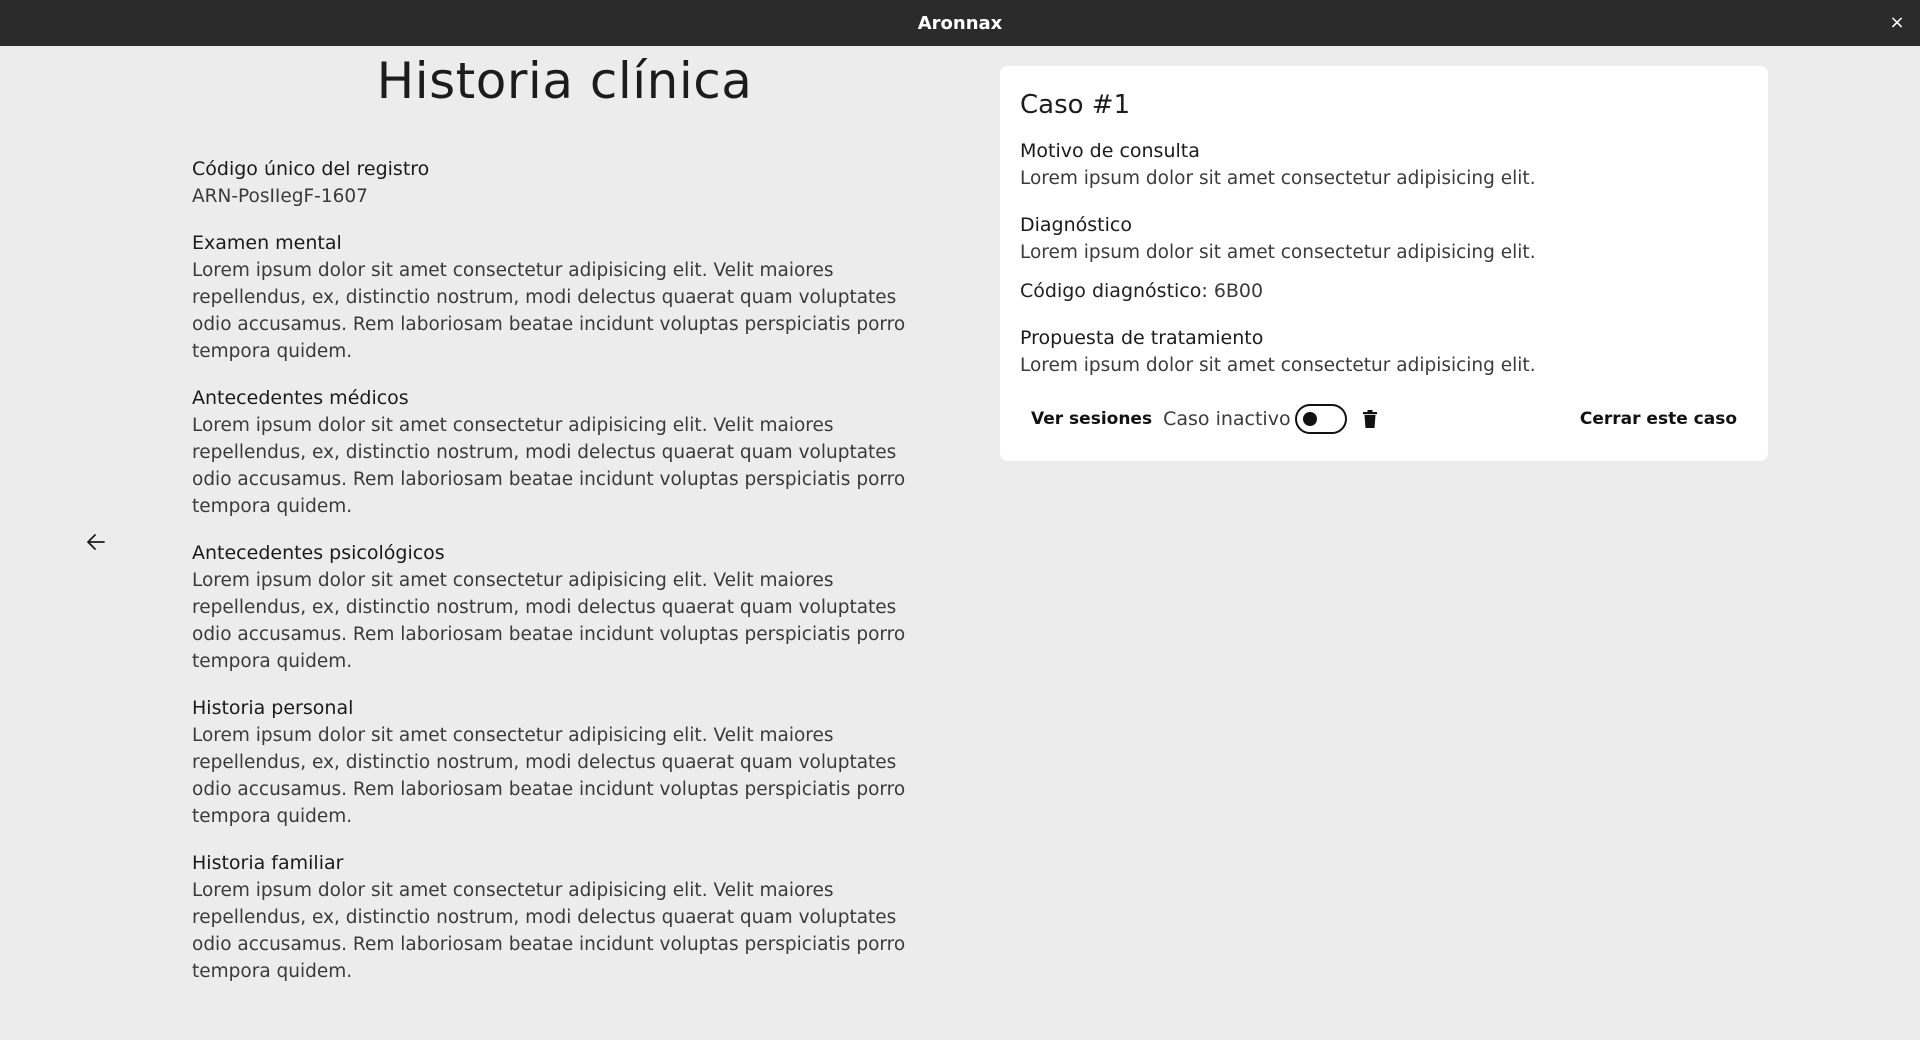 The height and width of the screenshot is (1040, 1920). Describe the element at coordinates (1076, 225) in the screenshot. I see `diagnosis-label: Diagnóstico` at that location.